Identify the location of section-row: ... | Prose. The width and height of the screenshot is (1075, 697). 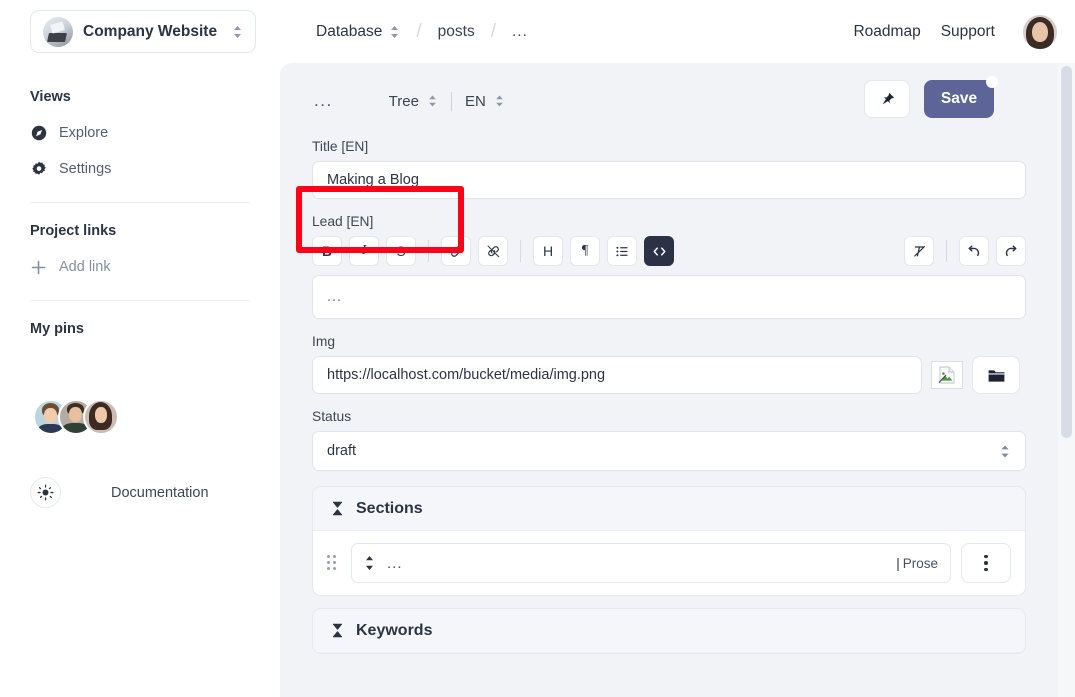
(651, 563).